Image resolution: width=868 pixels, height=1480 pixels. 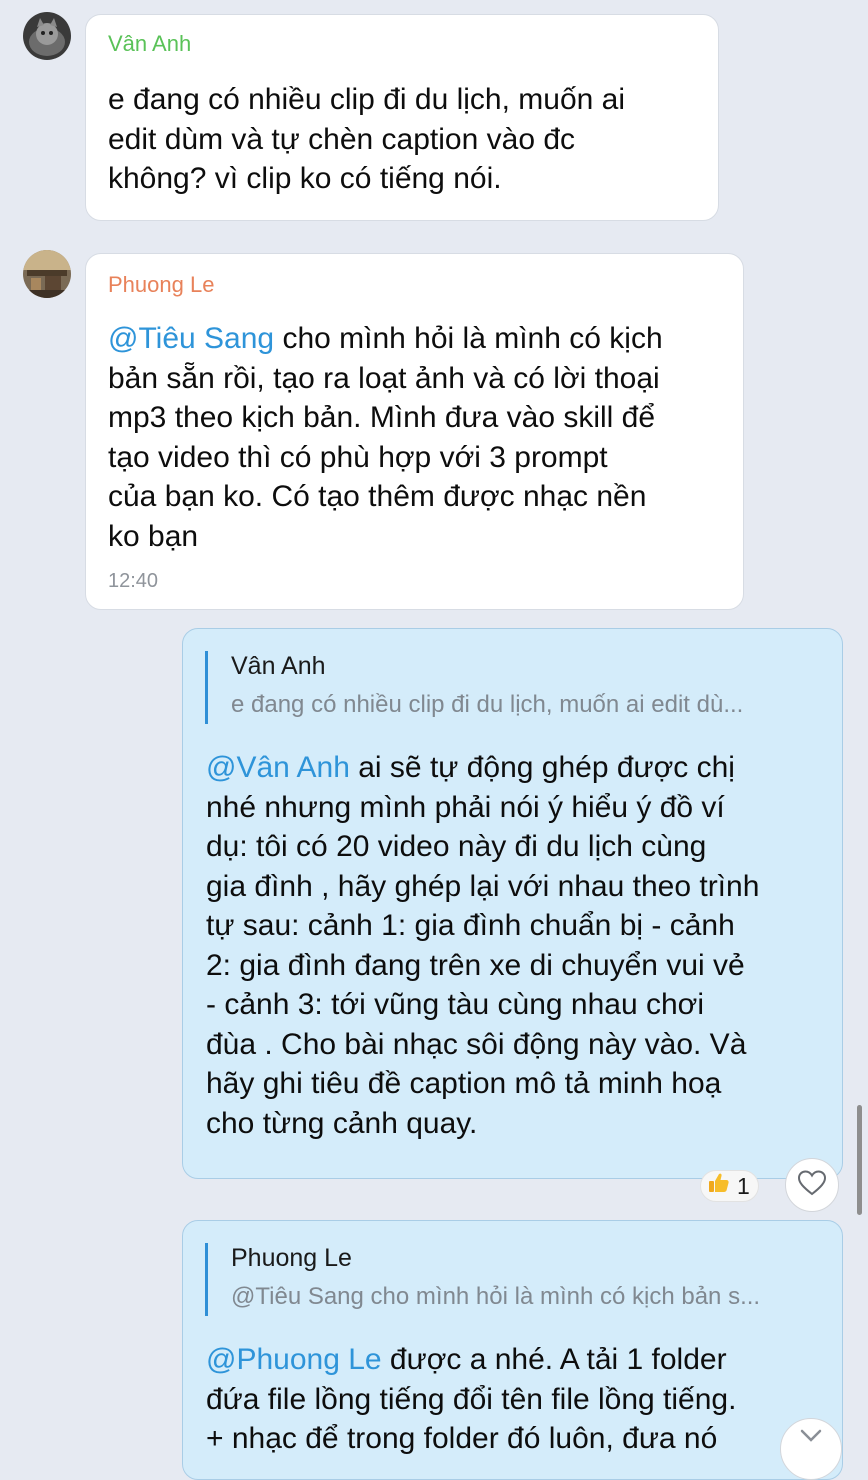 I want to click on mention-link: @Tiêu Sang, so click(x=191, y=338).